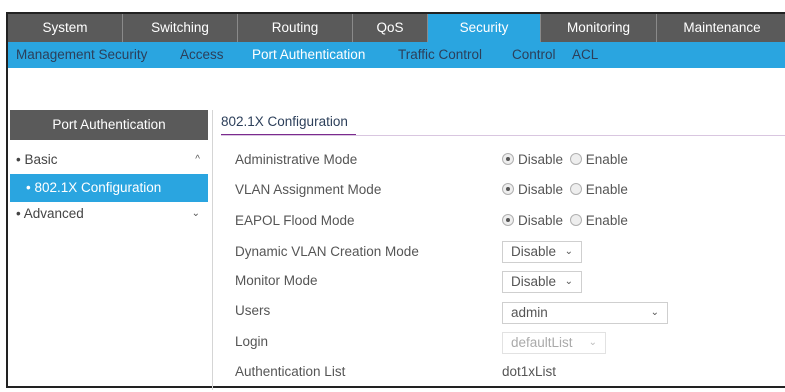  I want to click on sidebar-item-advanced: • Advanced ⌄, so click(109, 214).